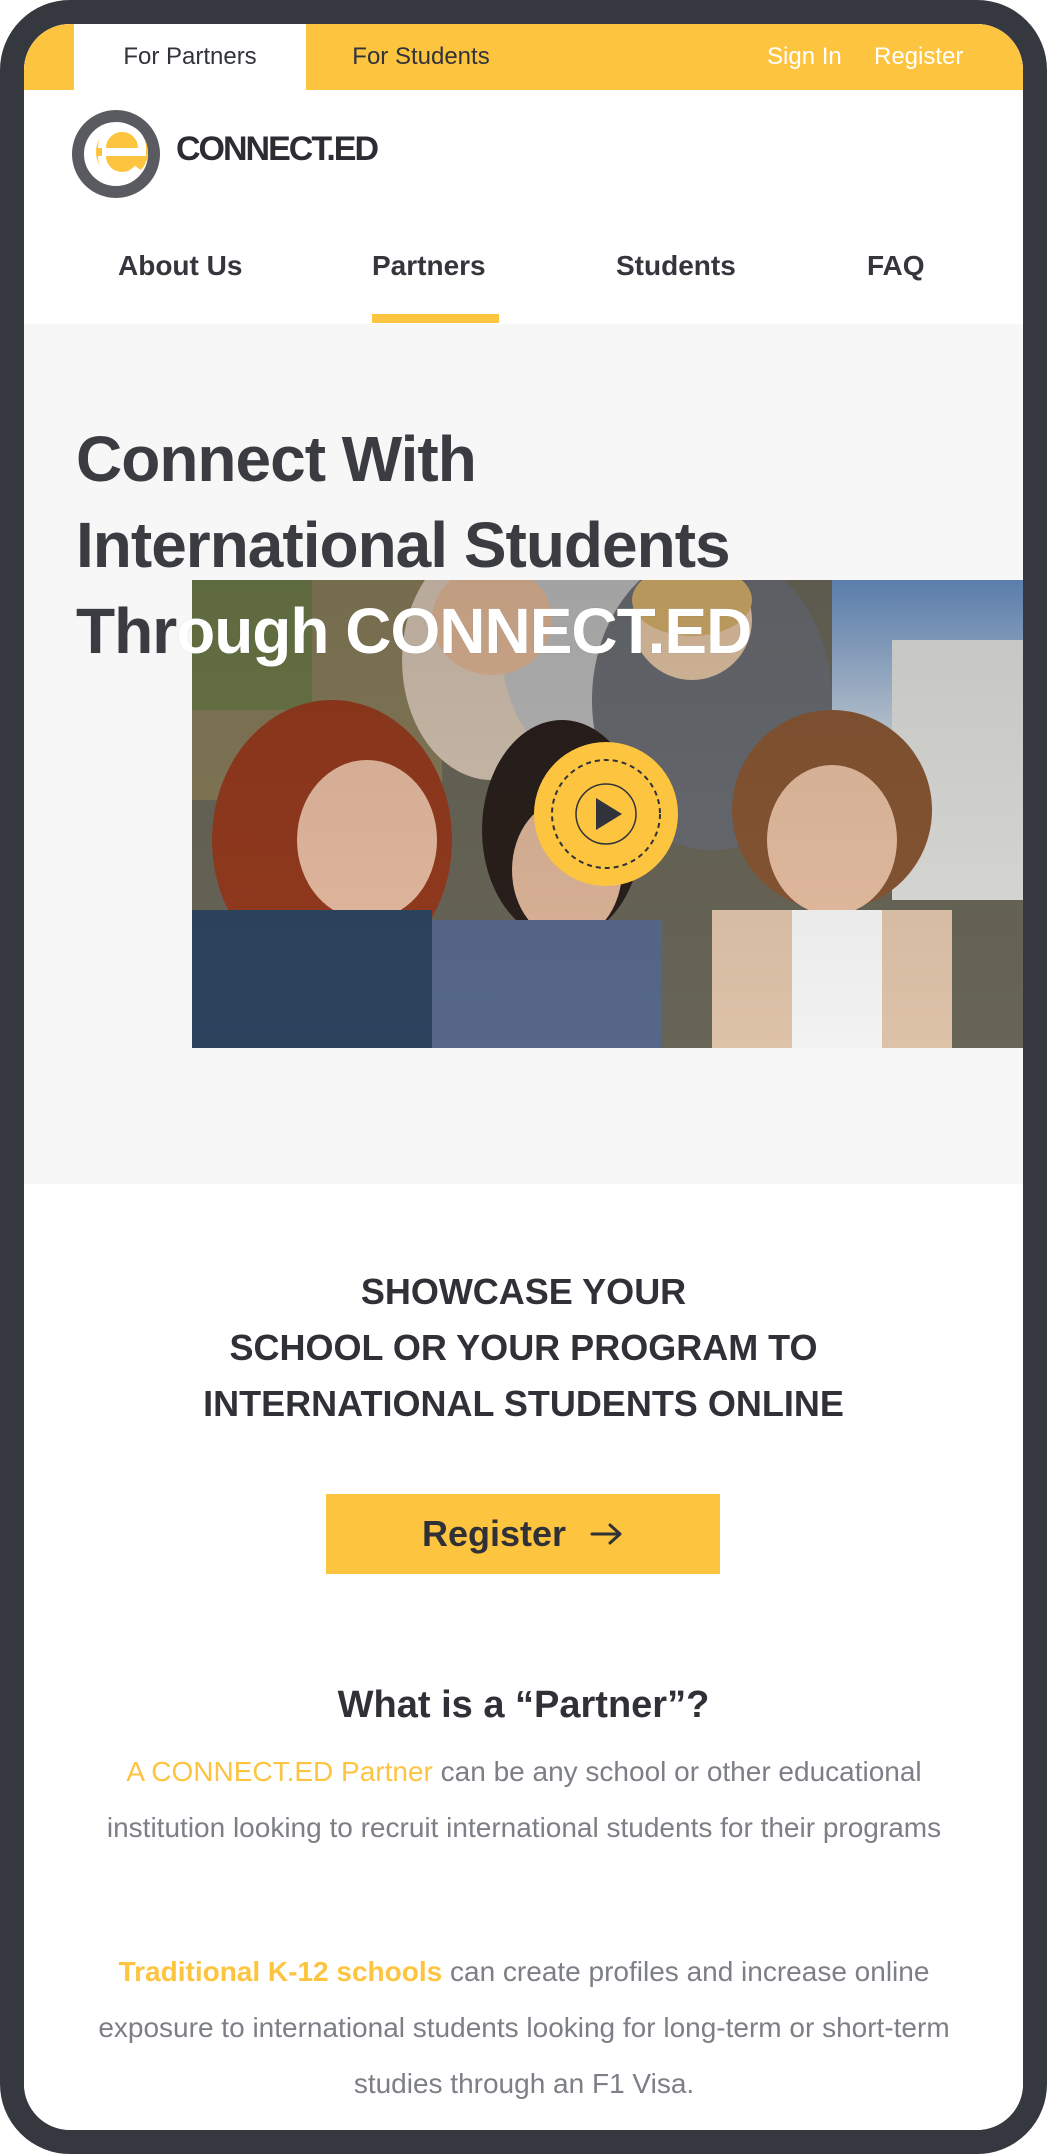  What do you see at coordinates (276, 459) in the screenshot?
I see `hero-title-line1: Connect With` at bounding box center [276, 459].